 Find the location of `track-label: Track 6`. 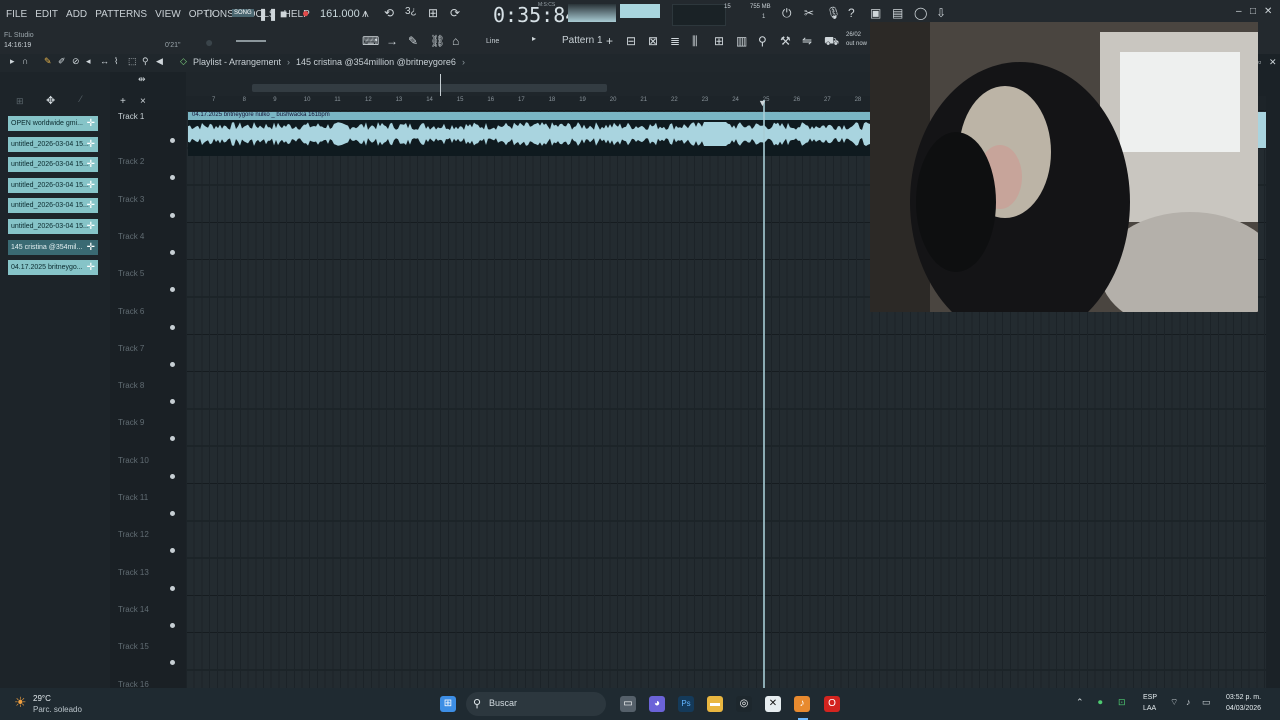

track-label: Track 6 is located at coordinates (131, 311).